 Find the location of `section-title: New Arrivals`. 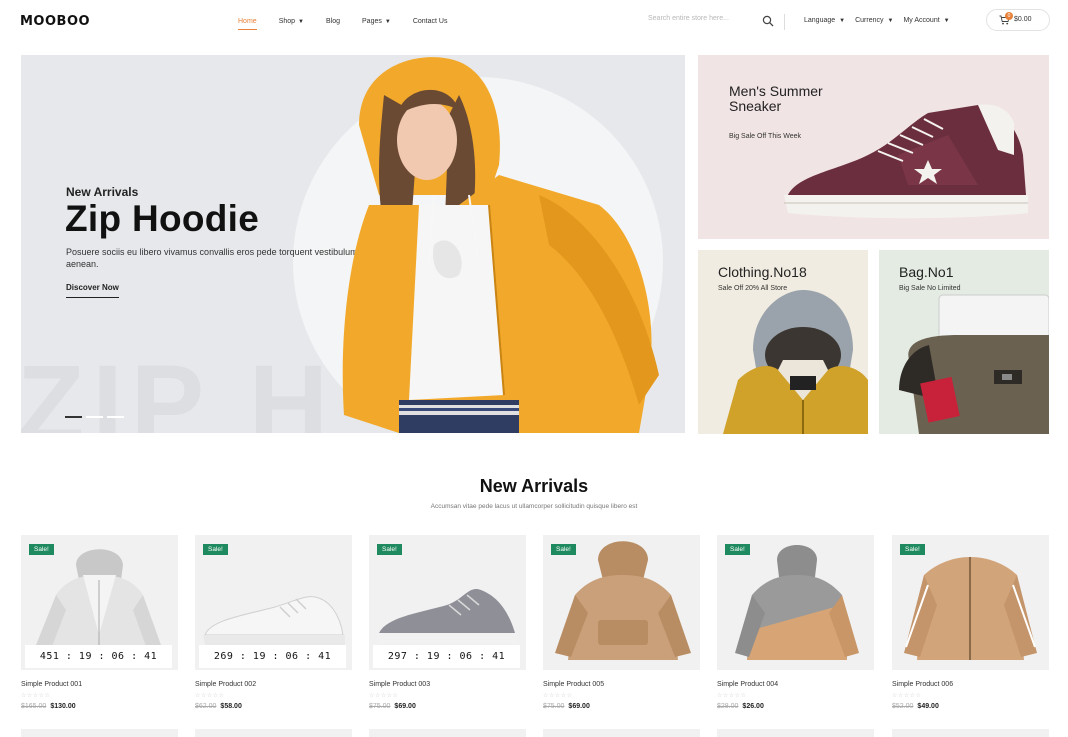

section-title: New Arrivals is located at coordinates (534, 486).